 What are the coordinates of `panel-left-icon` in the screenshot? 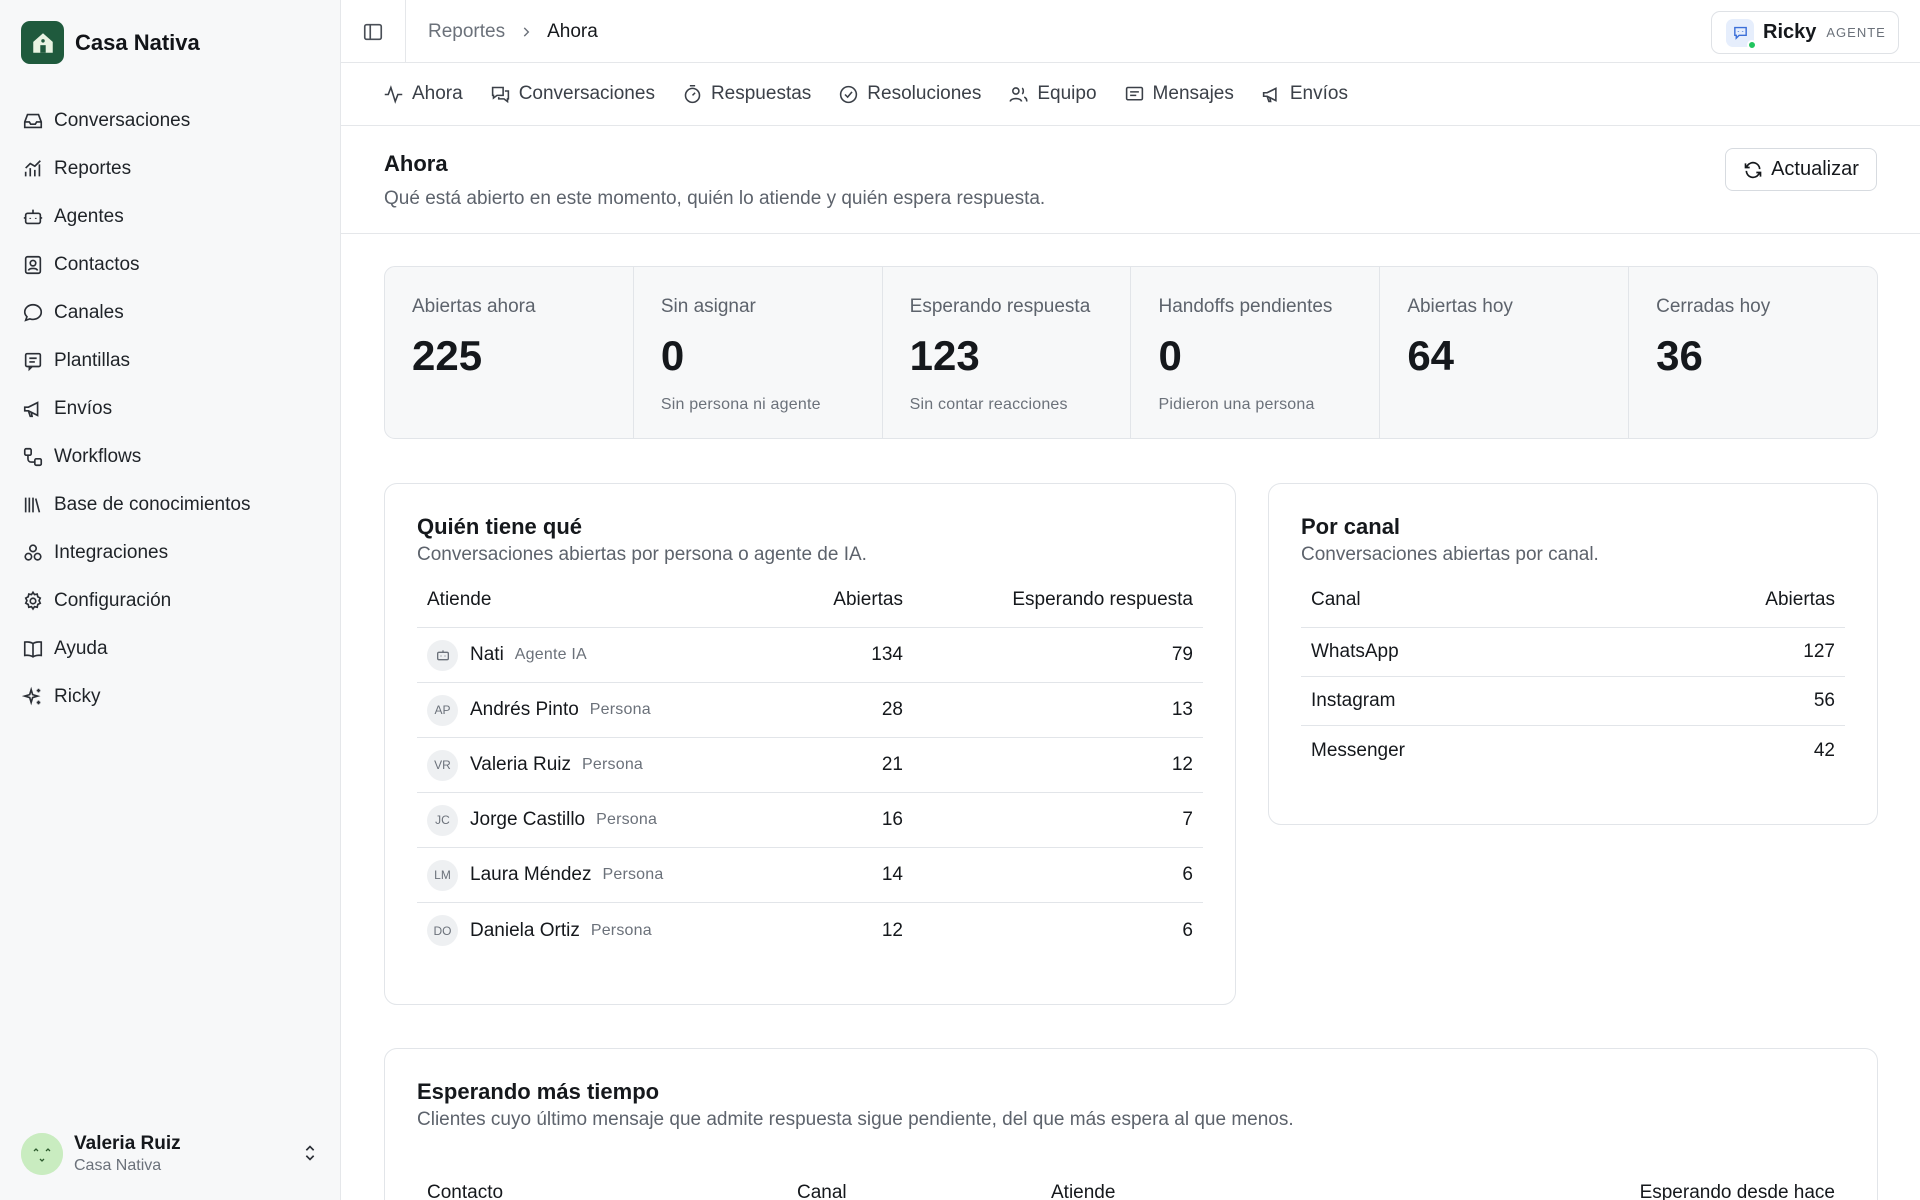 It's located at (373, 31).